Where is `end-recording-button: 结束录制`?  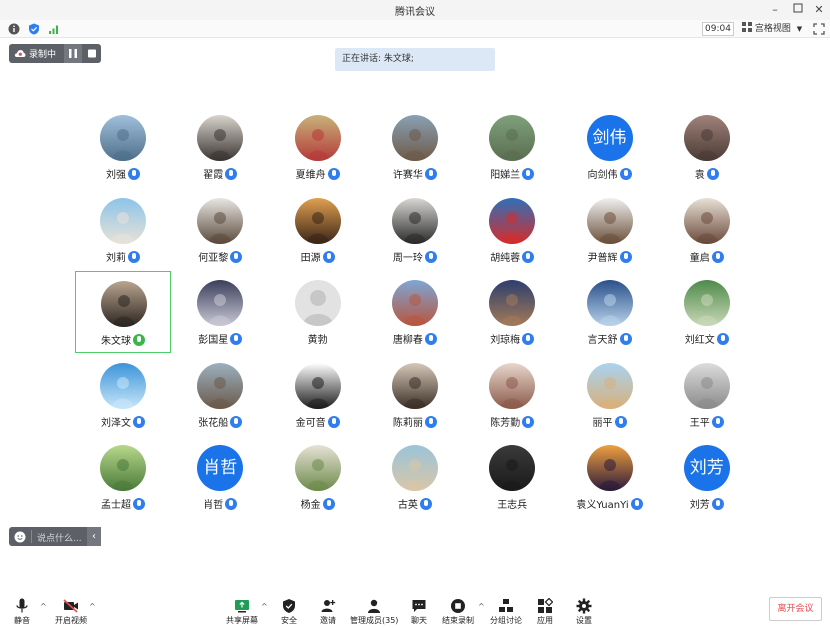
end-recording-button: 结束录制 is located at coordinates (458, 608).